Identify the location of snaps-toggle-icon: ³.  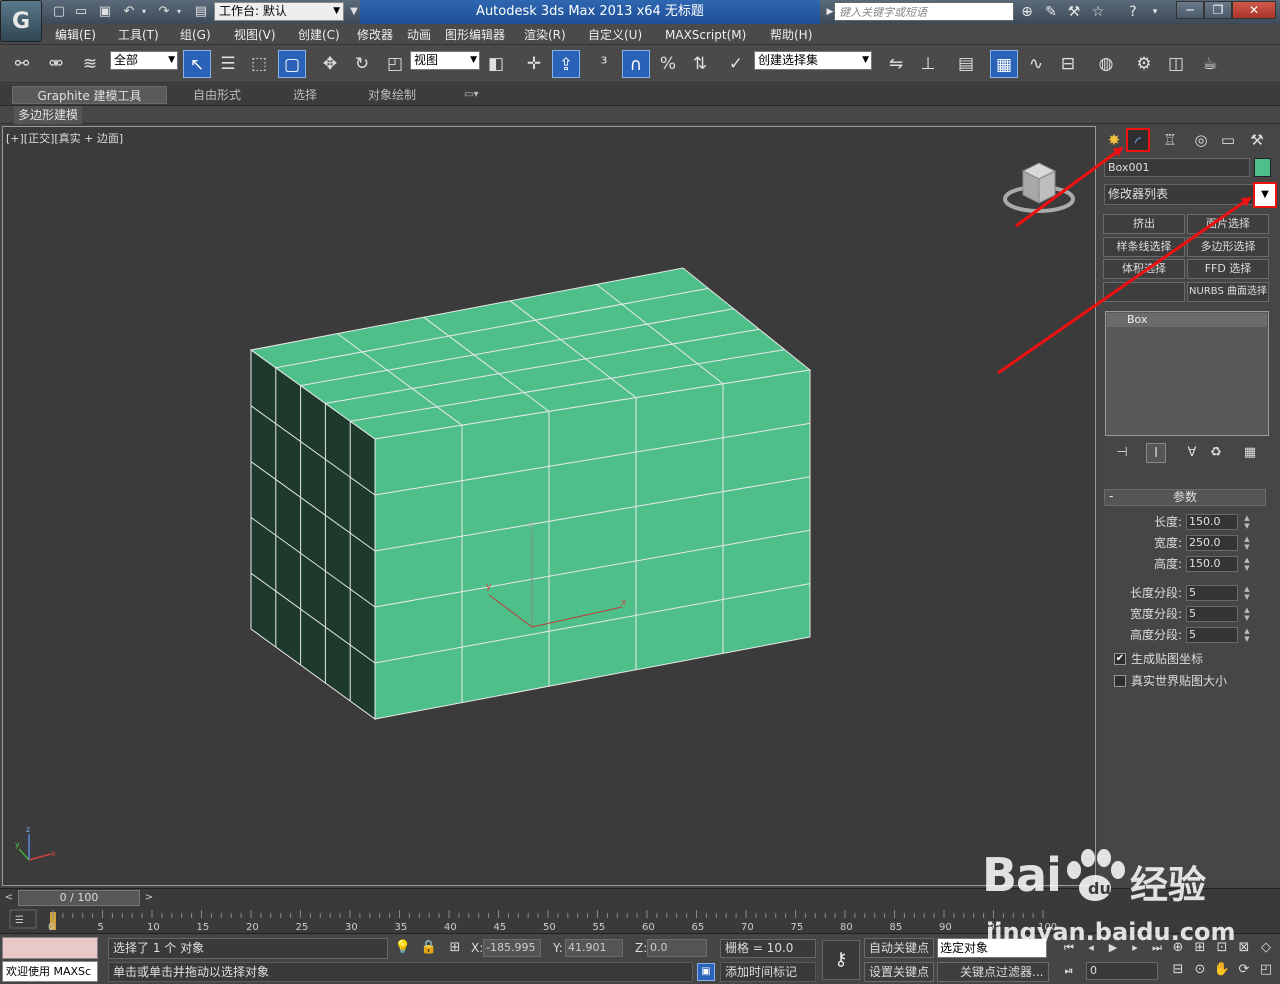
(604, 64).